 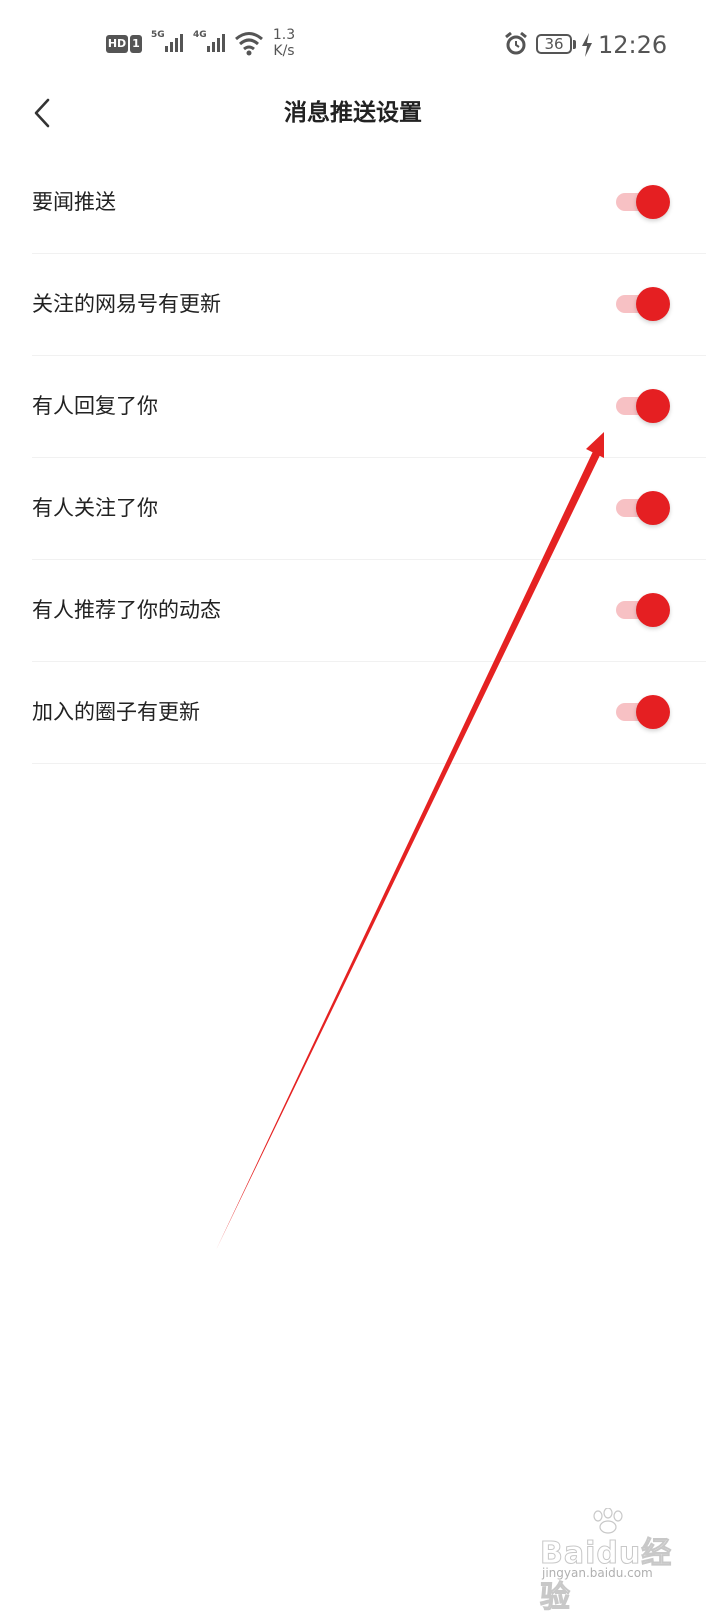 I want to click on setting-label: 有人关注了你, so click(x=95, y=508).